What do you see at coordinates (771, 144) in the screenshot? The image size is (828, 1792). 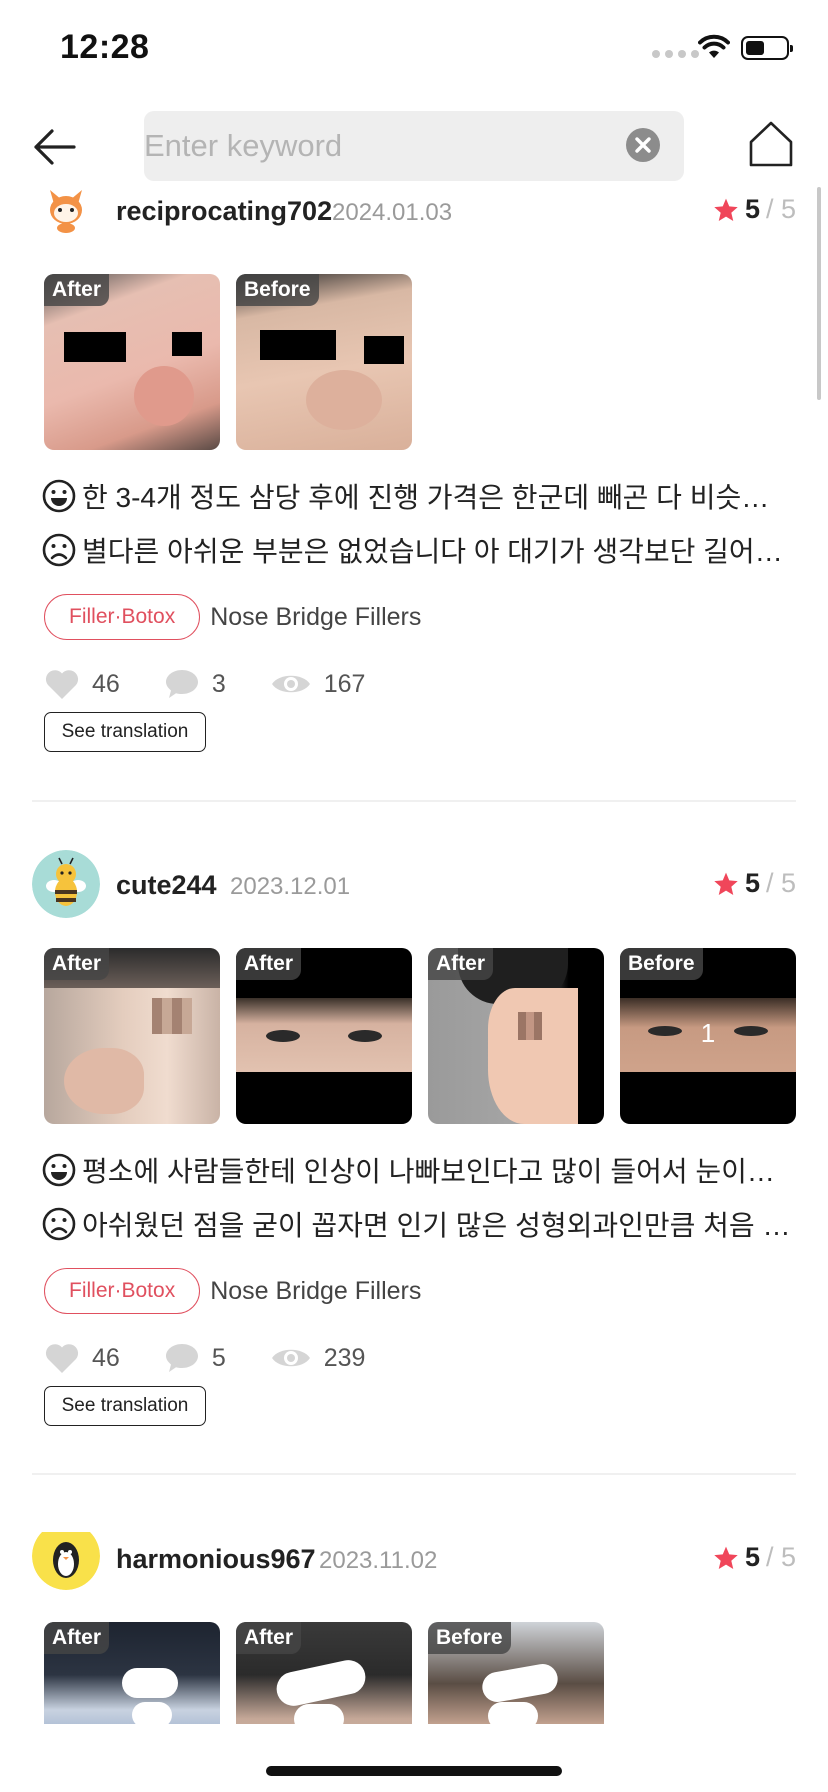 I see `home-icon` at bounding box center [771, 144].